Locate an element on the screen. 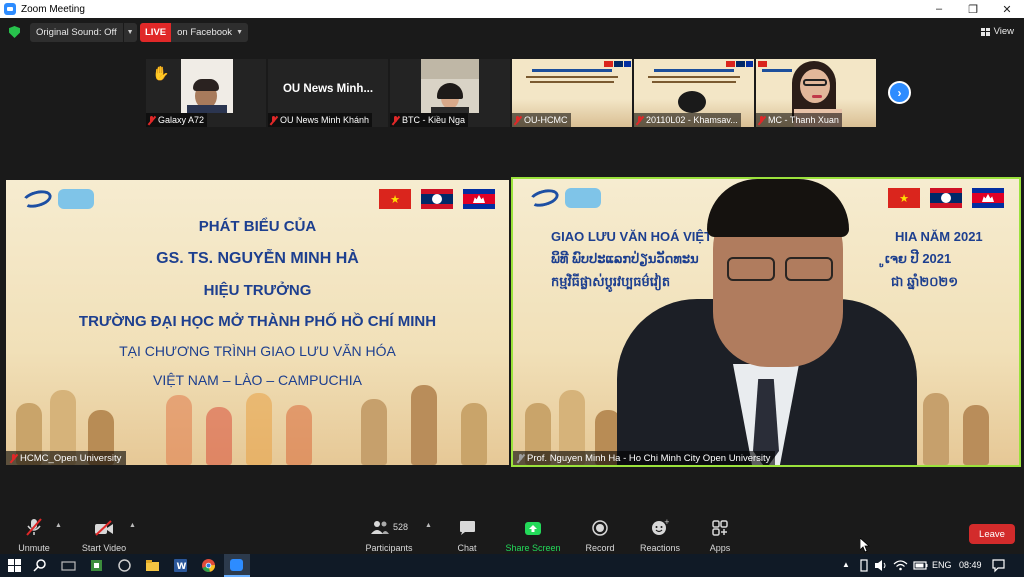 The height and width of the screenshot is (577, 1024). apps-button: Apps is located at coordinates (720, 535).